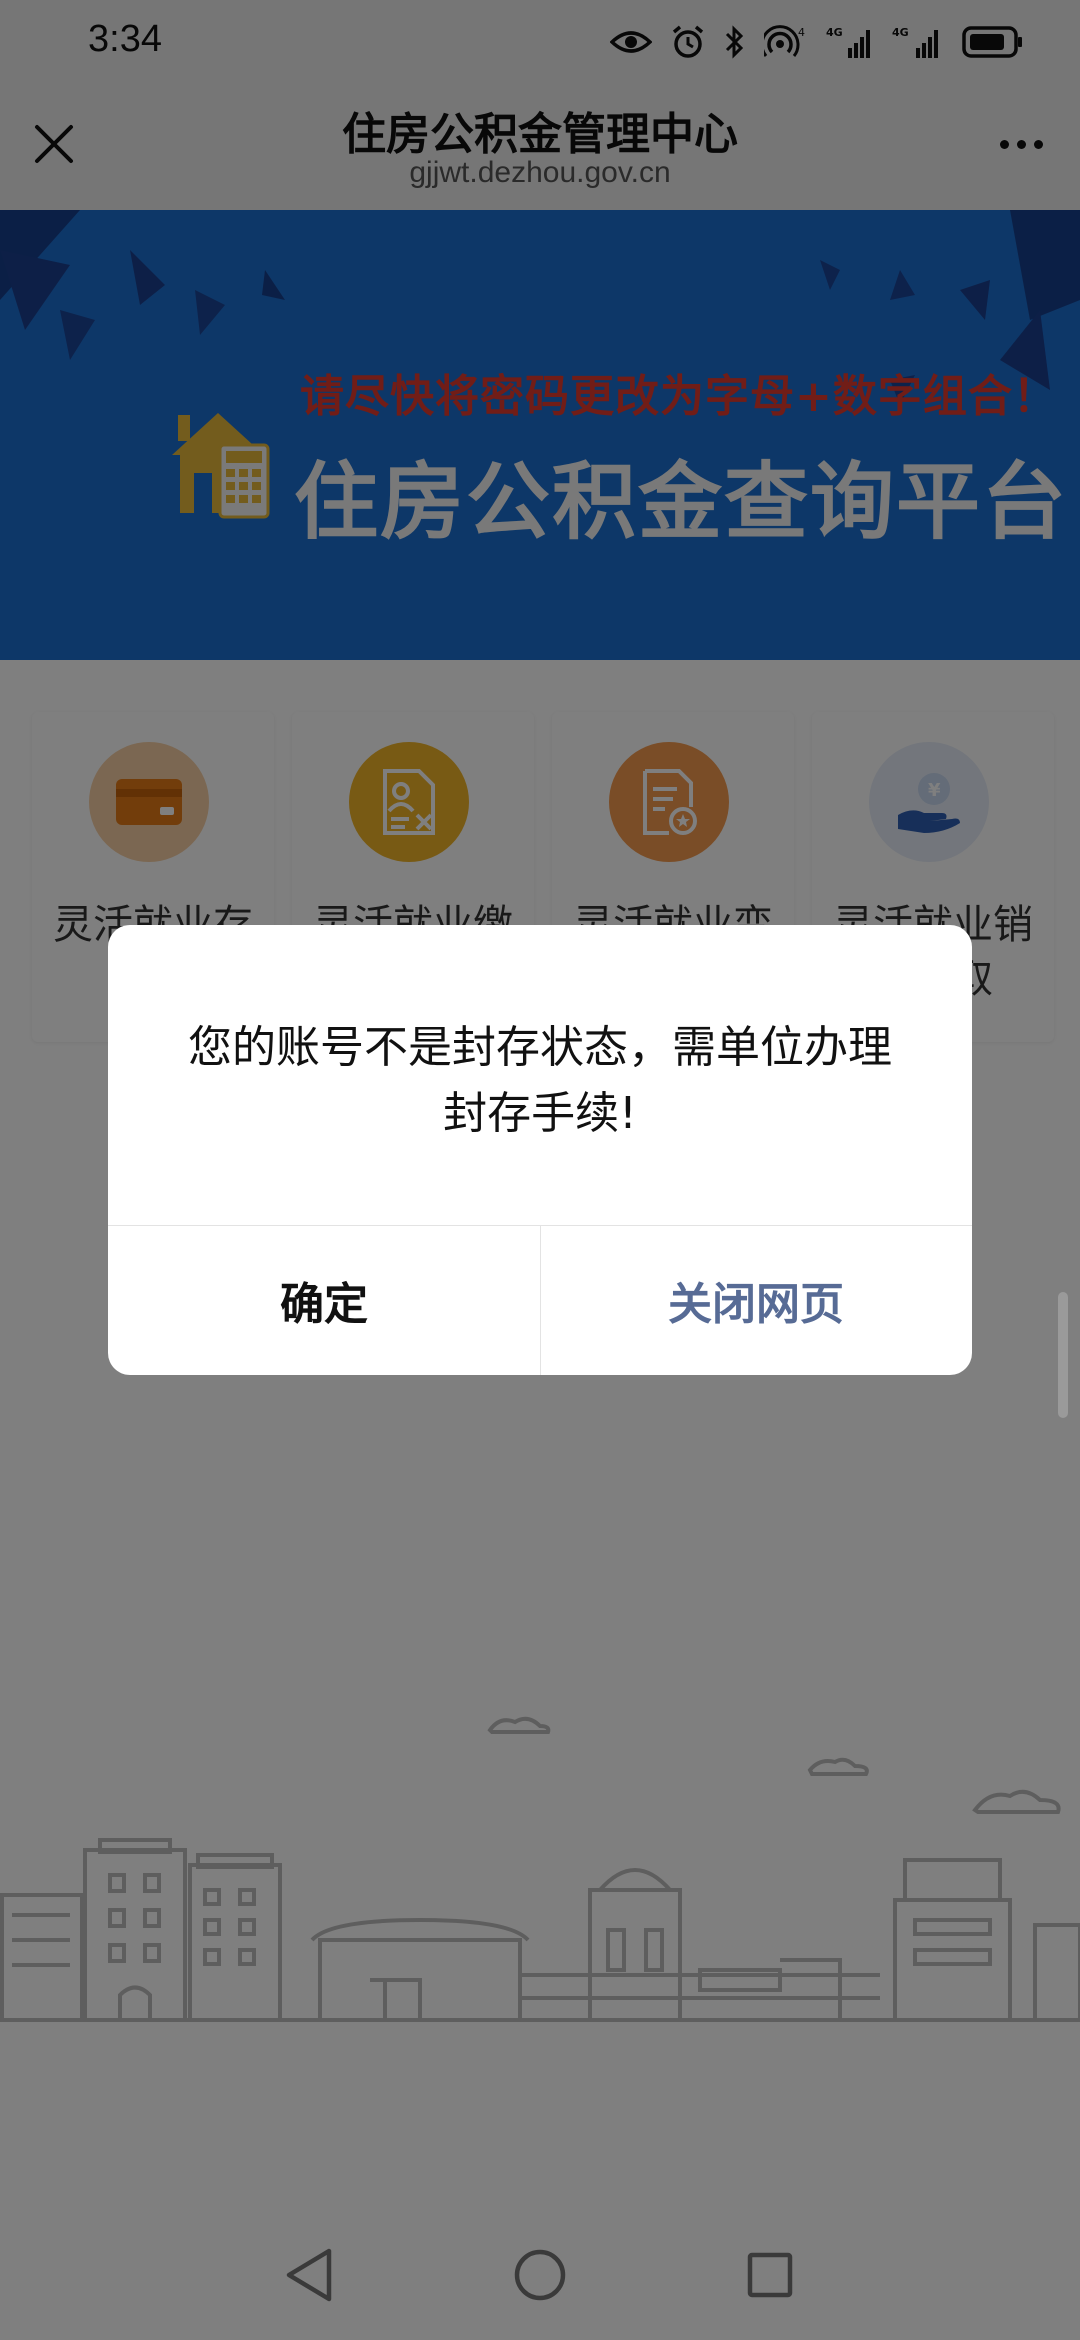  I want to click on back-icon, so click(309, 2275).